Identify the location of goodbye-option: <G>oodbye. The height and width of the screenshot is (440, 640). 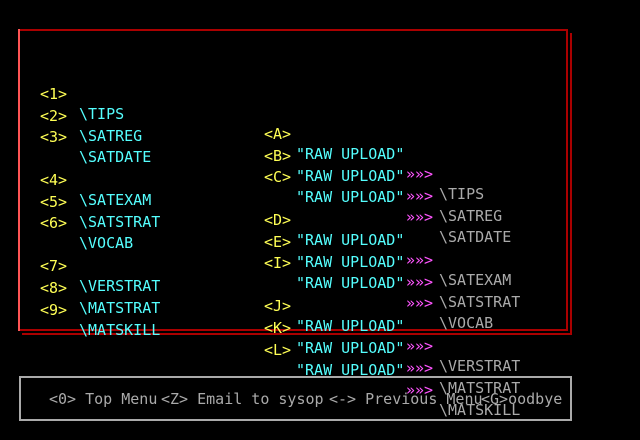
(521, 399).